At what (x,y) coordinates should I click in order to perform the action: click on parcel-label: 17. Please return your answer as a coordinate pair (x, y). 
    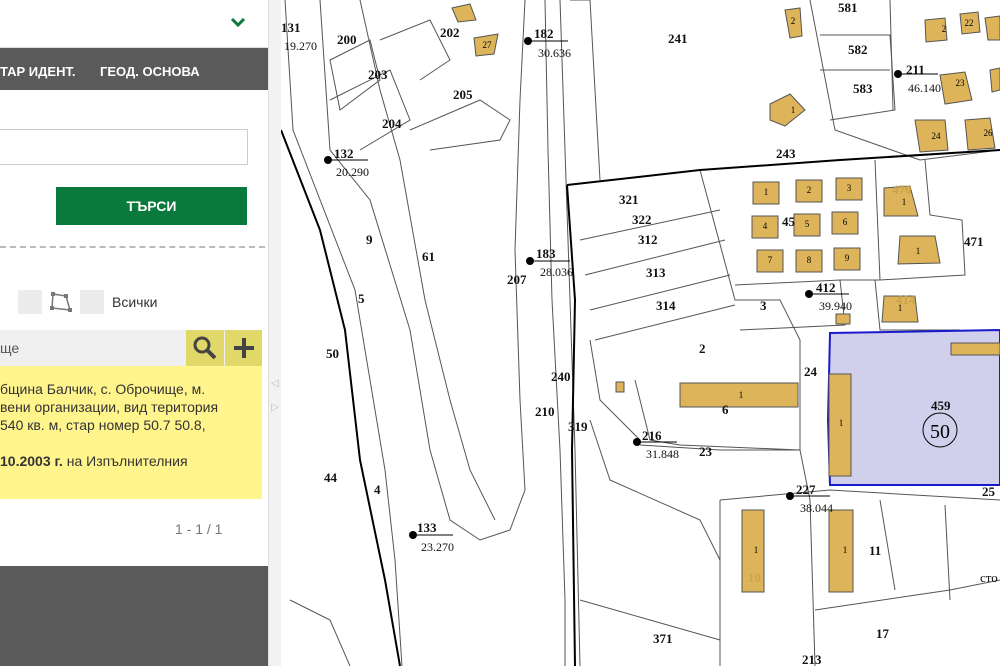
    Looking at the image, I should click on (883, 633).